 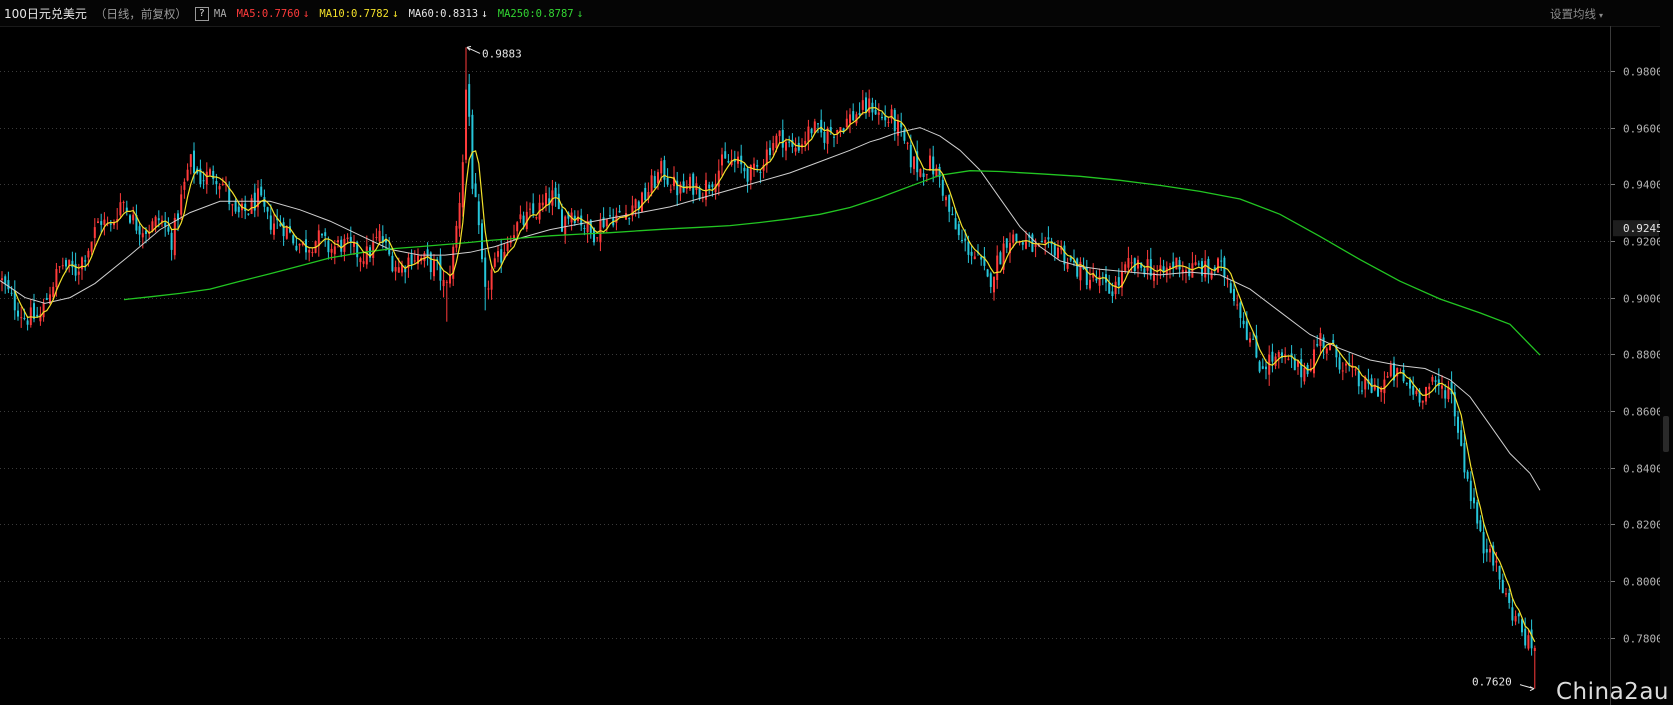 I want to click on tick-label: 0.9400, so click(x=1643, y=185).